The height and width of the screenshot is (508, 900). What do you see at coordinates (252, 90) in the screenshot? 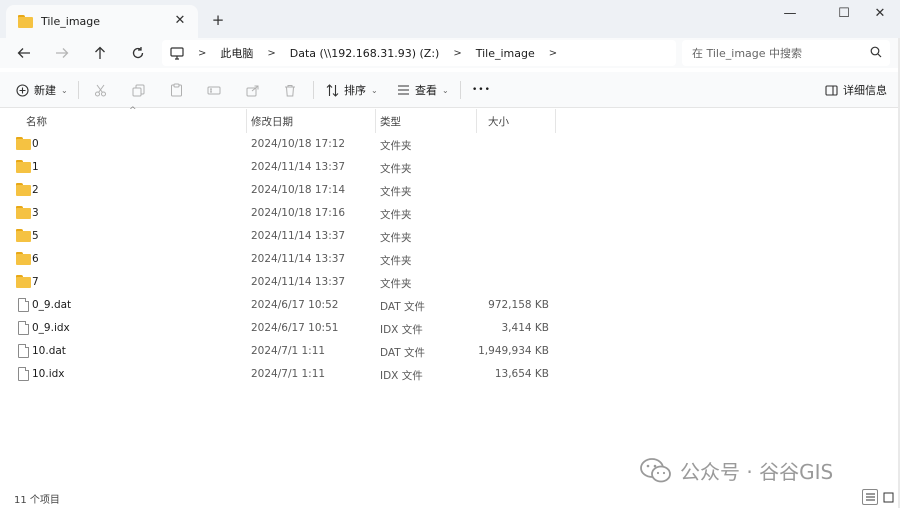
I see `share-button` at bounding box center [252, 90].